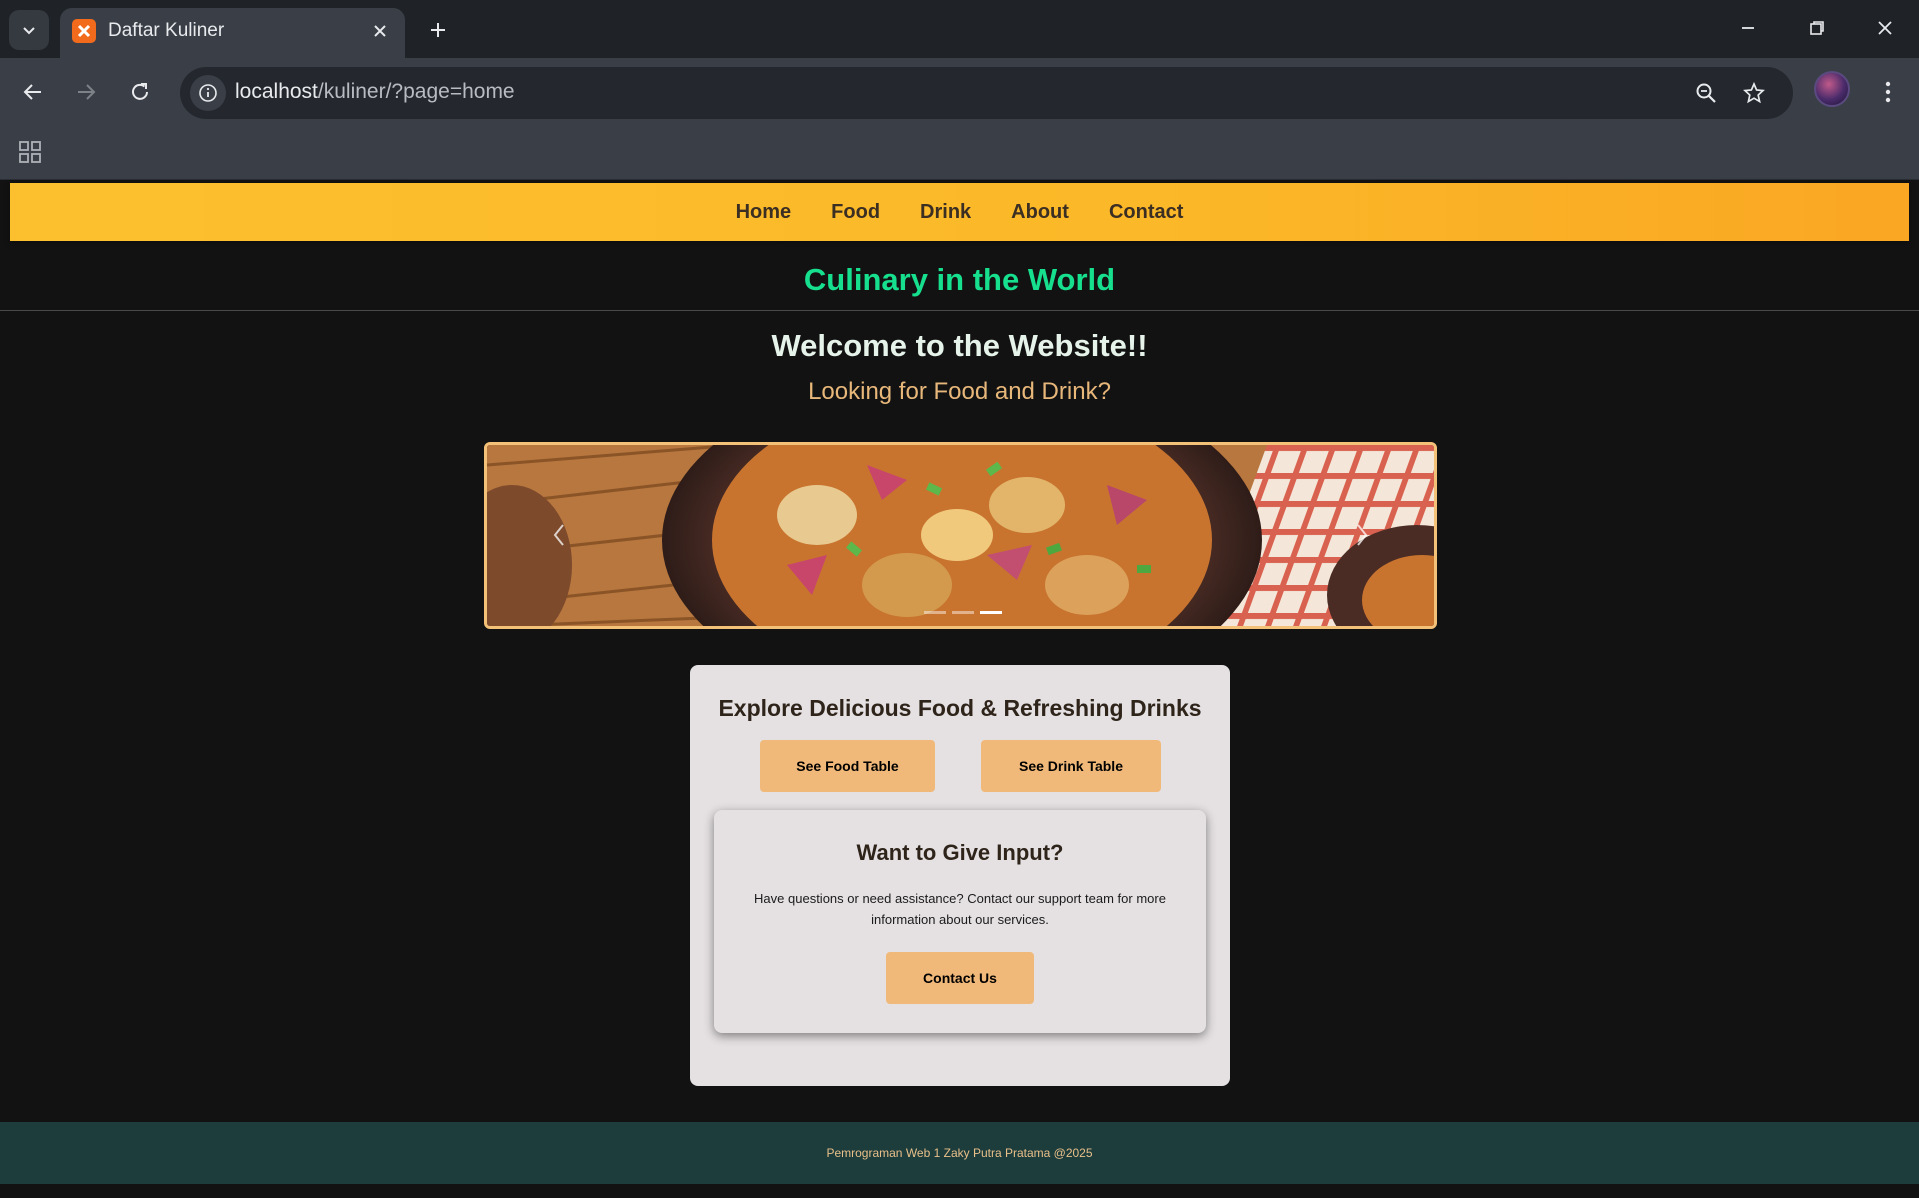 The image size is (1919, 1198). Describe the element at coordinates (945, 212) in the screenshot. I see `nav-drink: Drink` at that location.